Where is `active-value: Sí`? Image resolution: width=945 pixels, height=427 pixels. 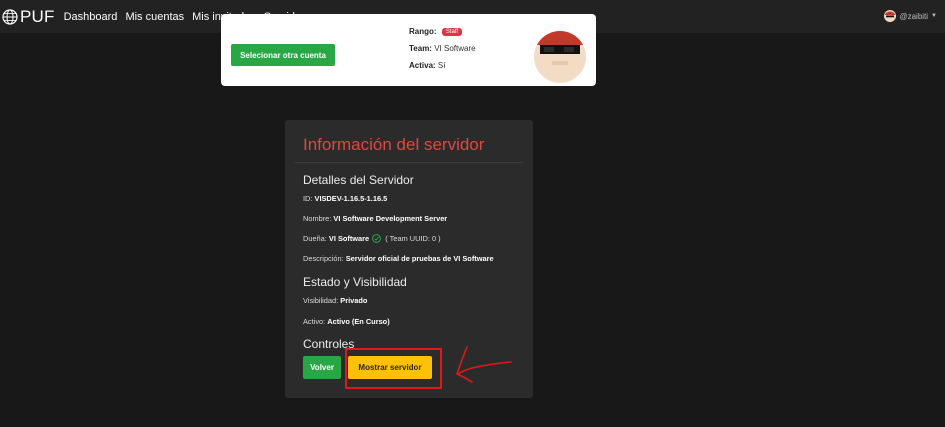
active-value: Sí is located at coordinates (441, 65).